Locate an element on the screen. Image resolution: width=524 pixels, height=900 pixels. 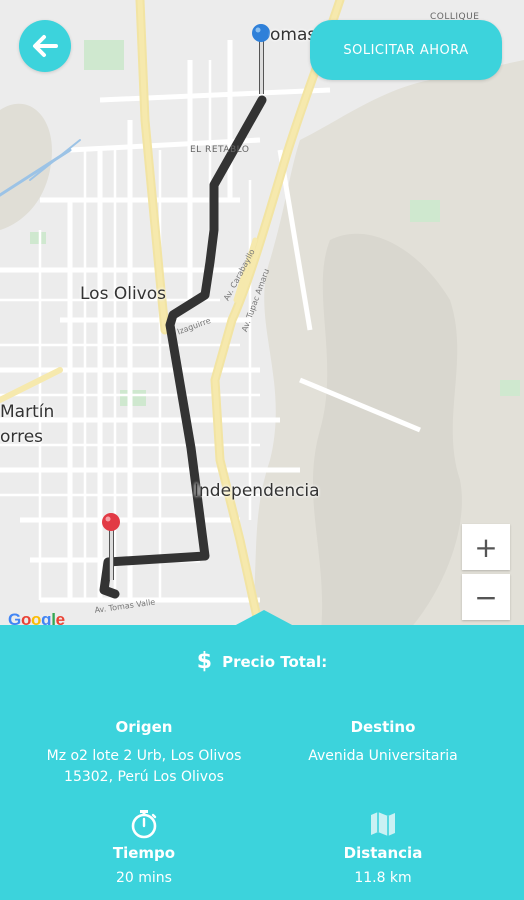
zoom-out-button: − is located at coordinates (486, 597).